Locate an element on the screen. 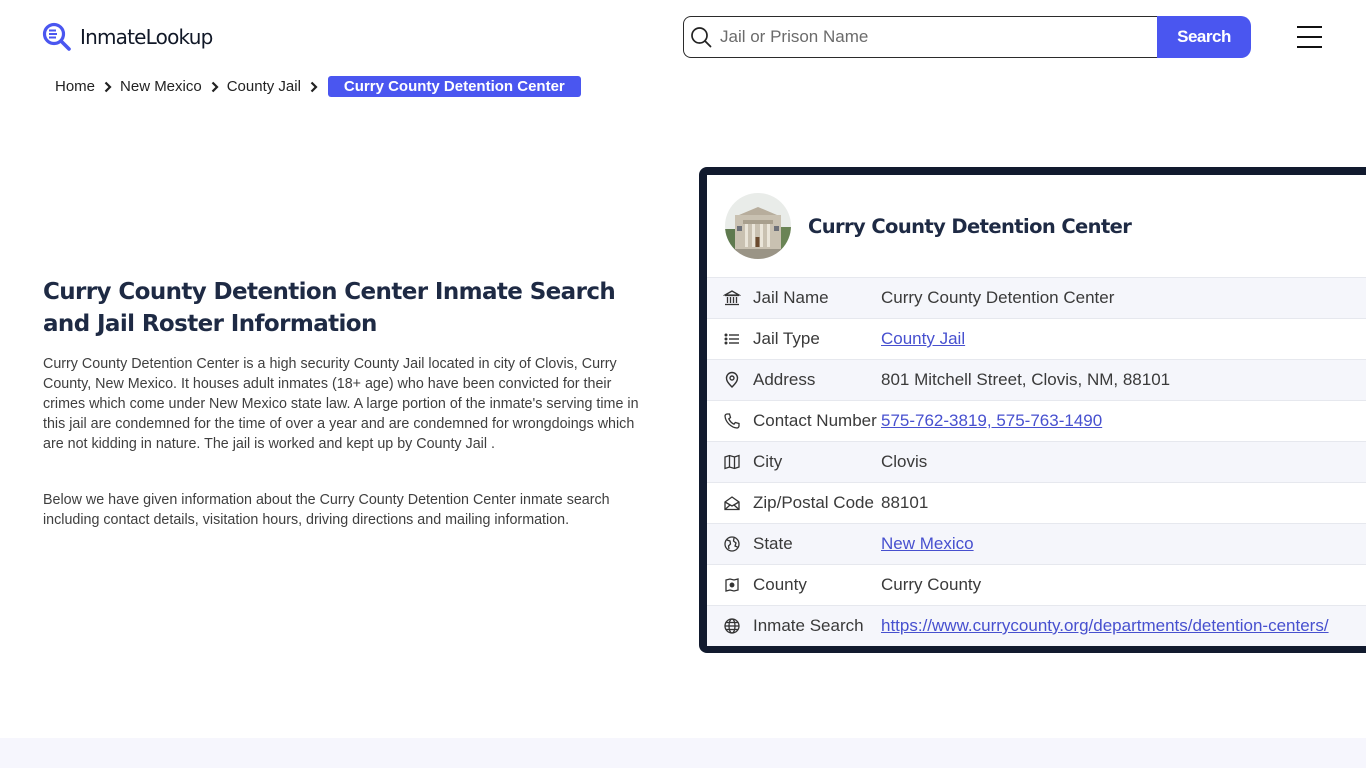 The width and height of the screenshot is (1366, 768). breadcrumb-state: New Mexico is located at coordinates (161, 86).